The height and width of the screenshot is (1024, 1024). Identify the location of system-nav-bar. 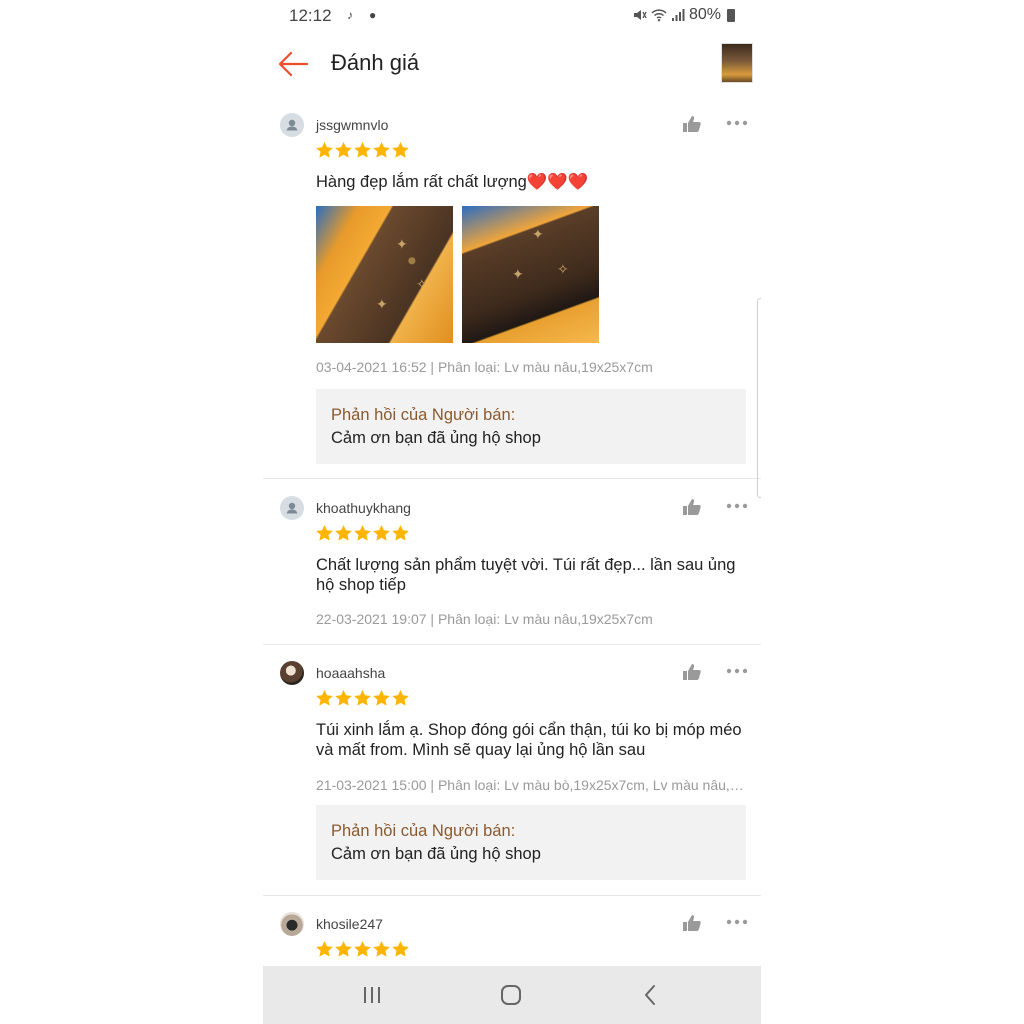
(512, 995).